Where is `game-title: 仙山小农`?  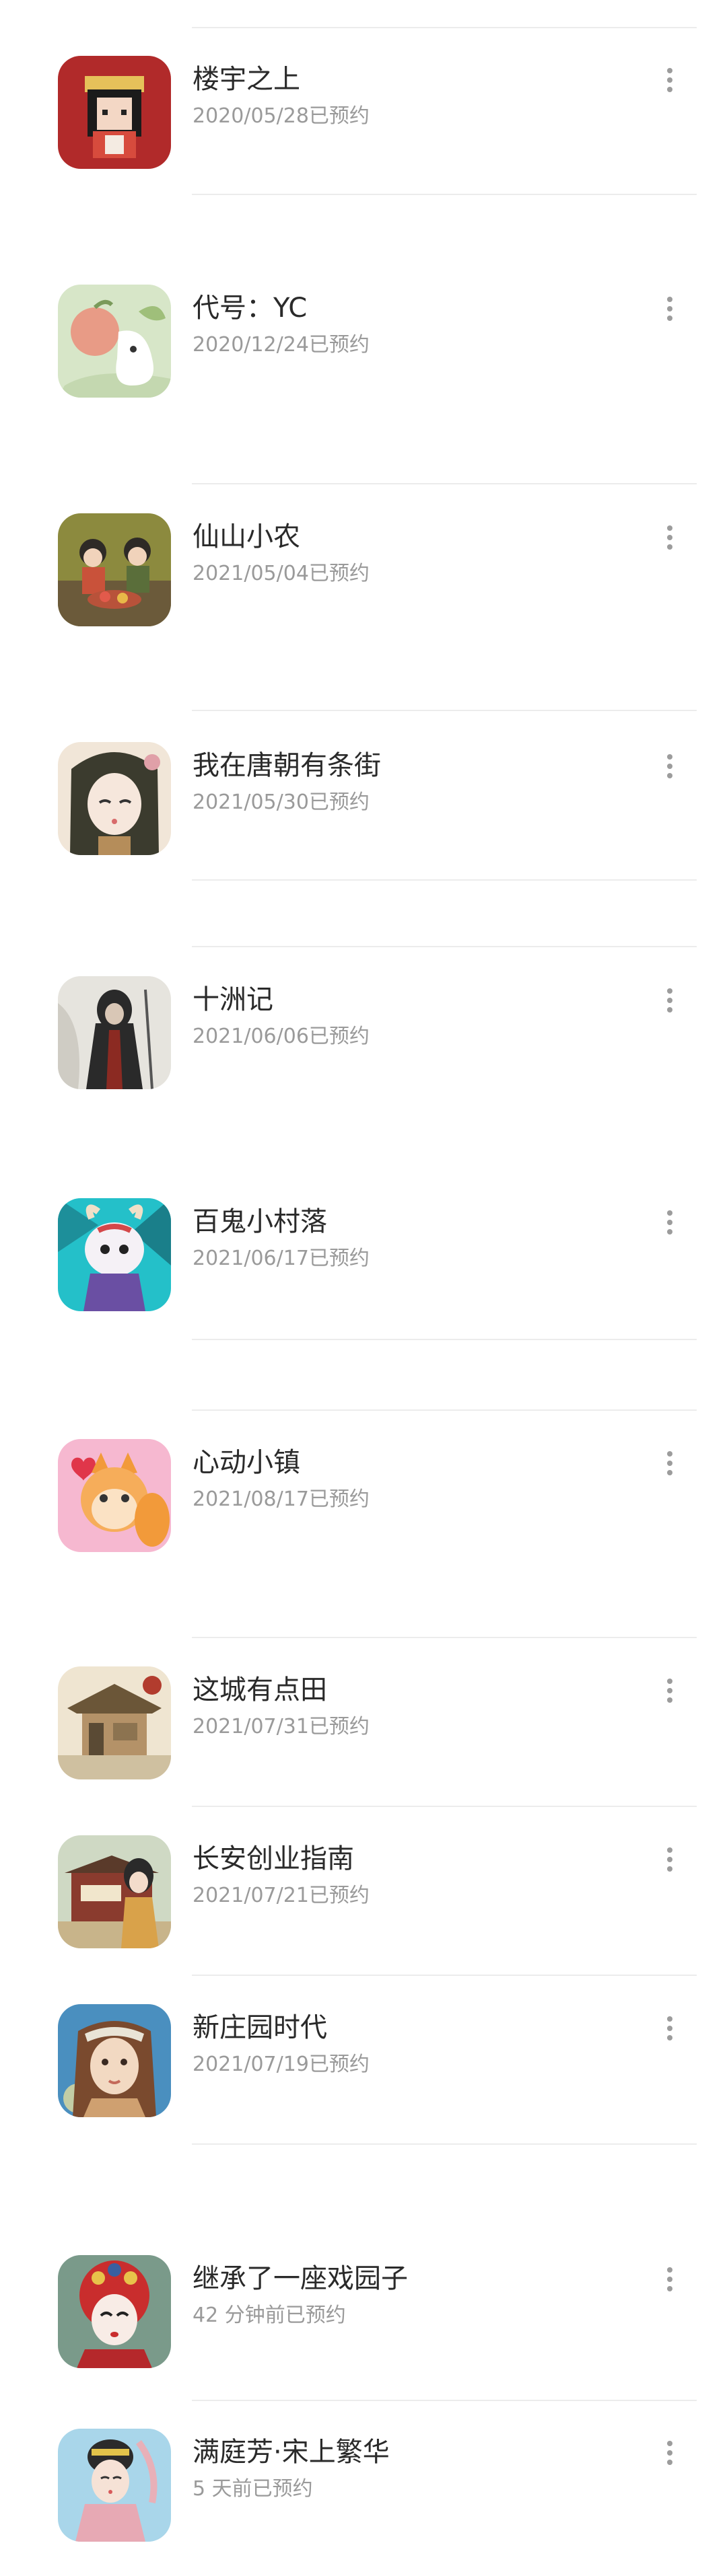
game-title: 仙山小农 is located at coordinates (246, 534).